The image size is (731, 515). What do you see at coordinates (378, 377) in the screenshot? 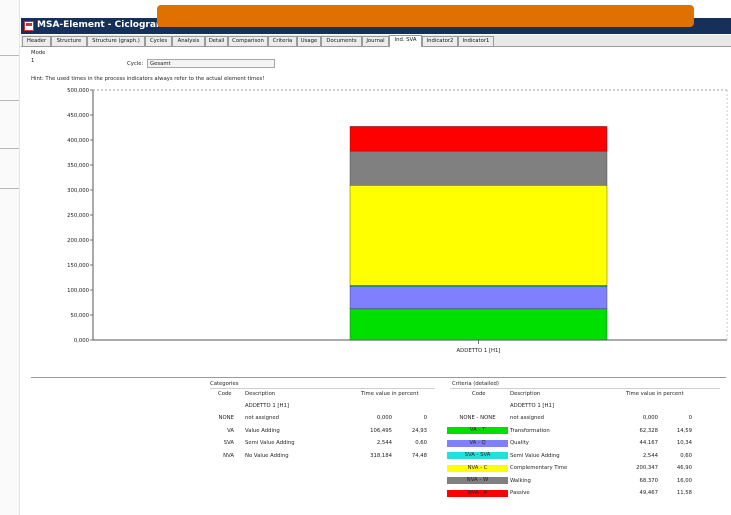
I see `splitter` at bounding box center [378, 377].